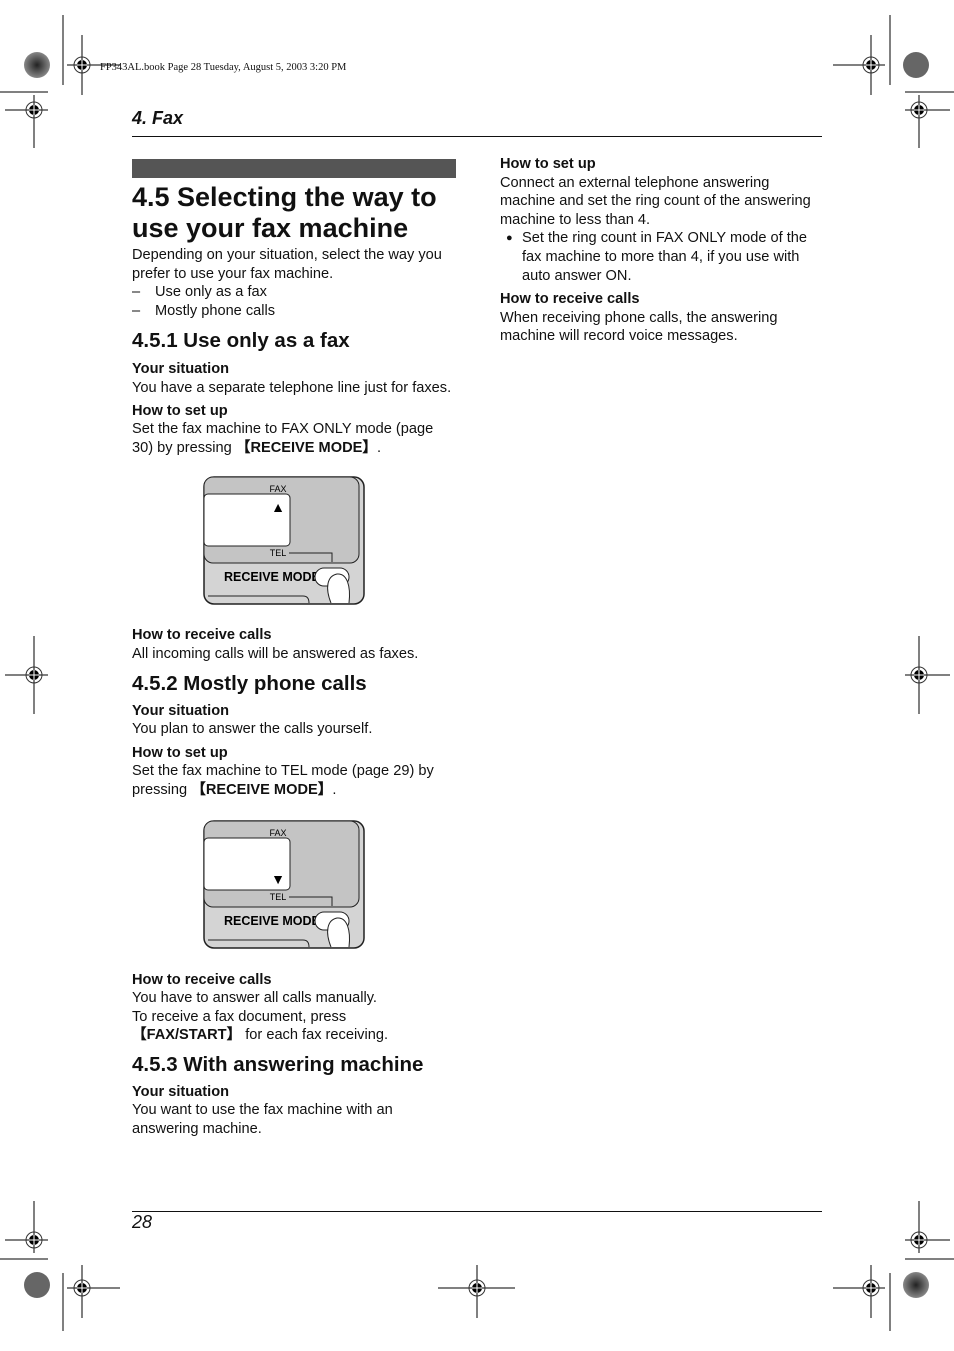  I want to click on header-rule, so click(477, 136).